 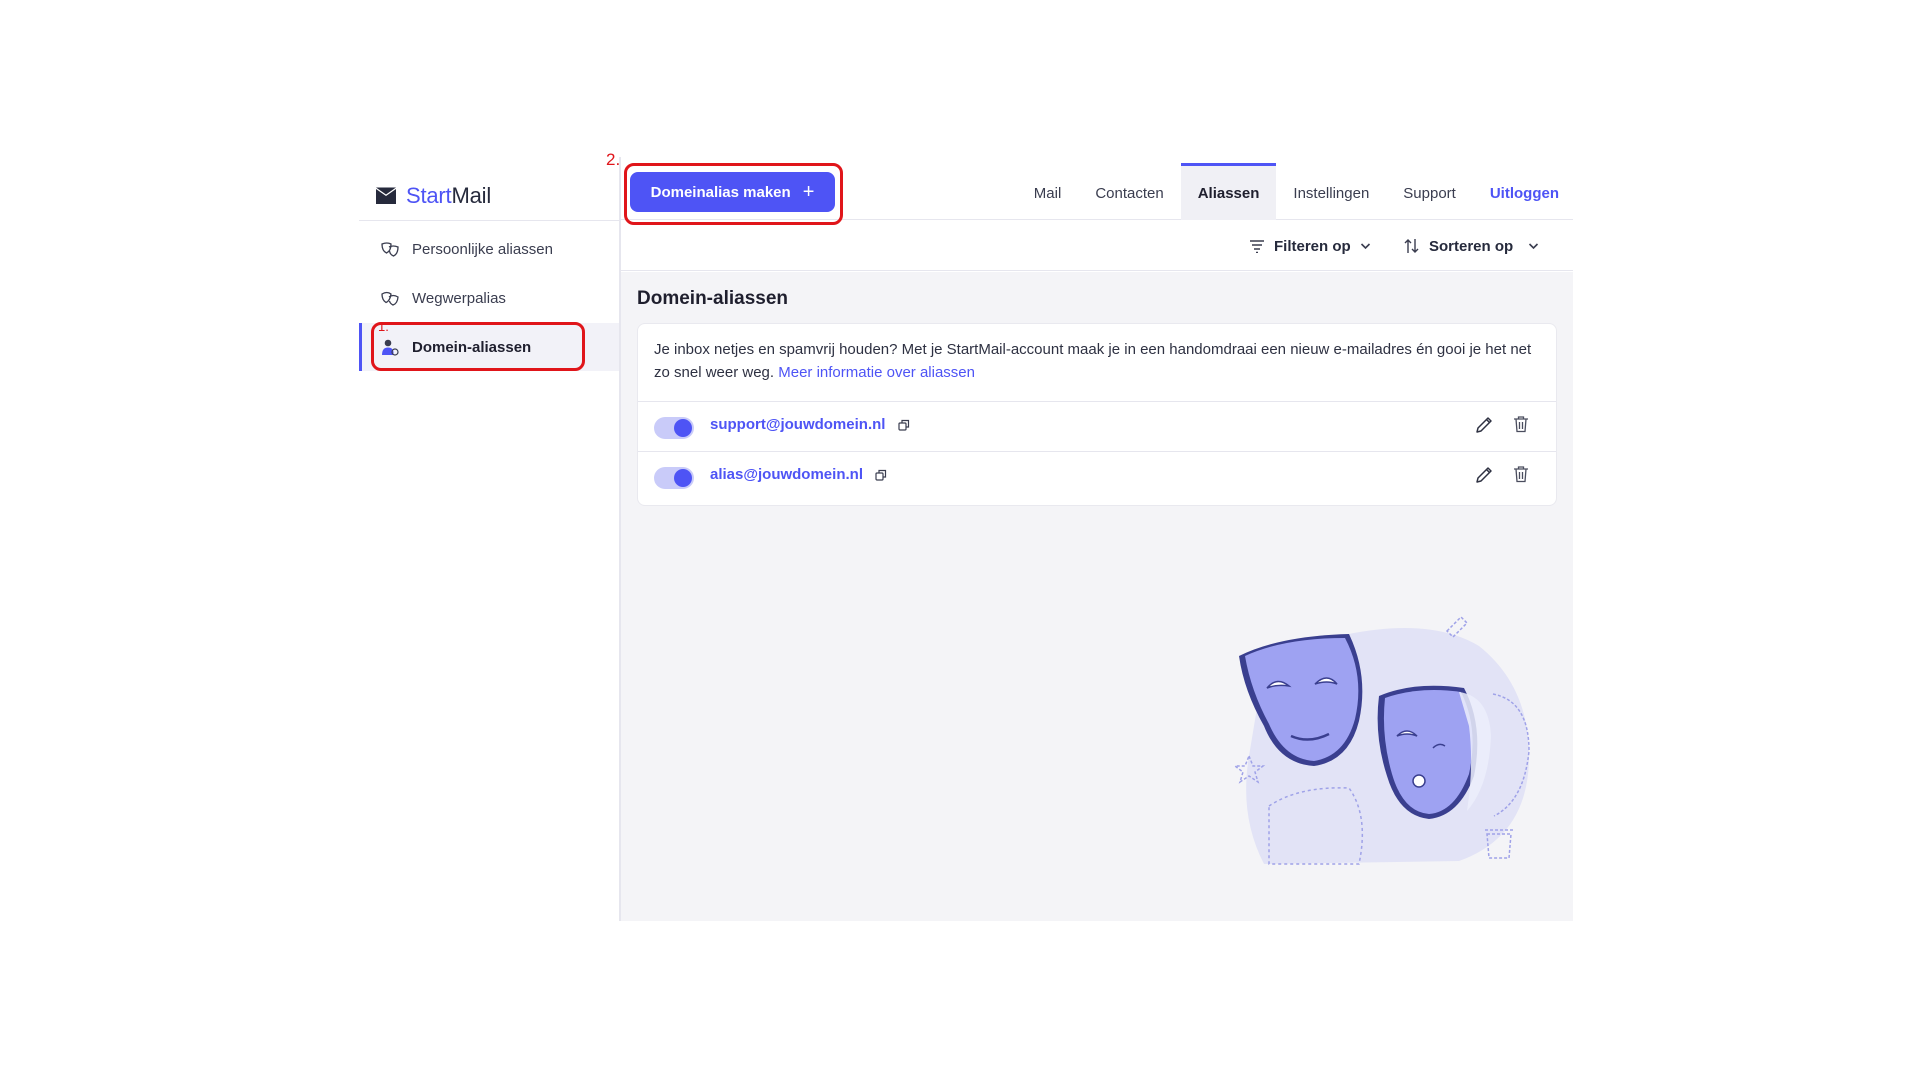 I want to click on sidebar-item-label: Persoonlijke aliassen, so click(x=482, y=249).